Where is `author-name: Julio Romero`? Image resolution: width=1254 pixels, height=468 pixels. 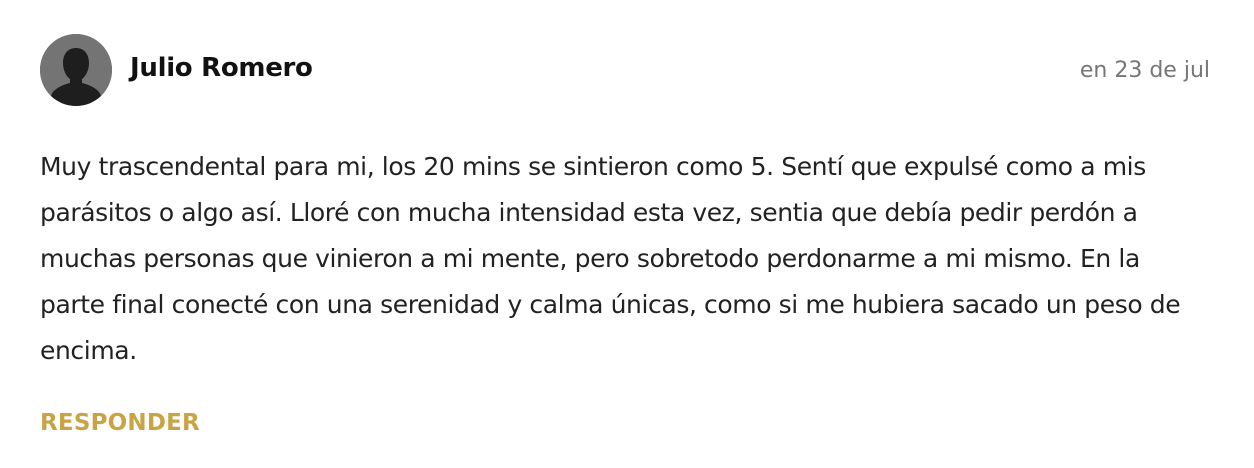 author-name: Julio Romero is located at coordinates (221, 68).